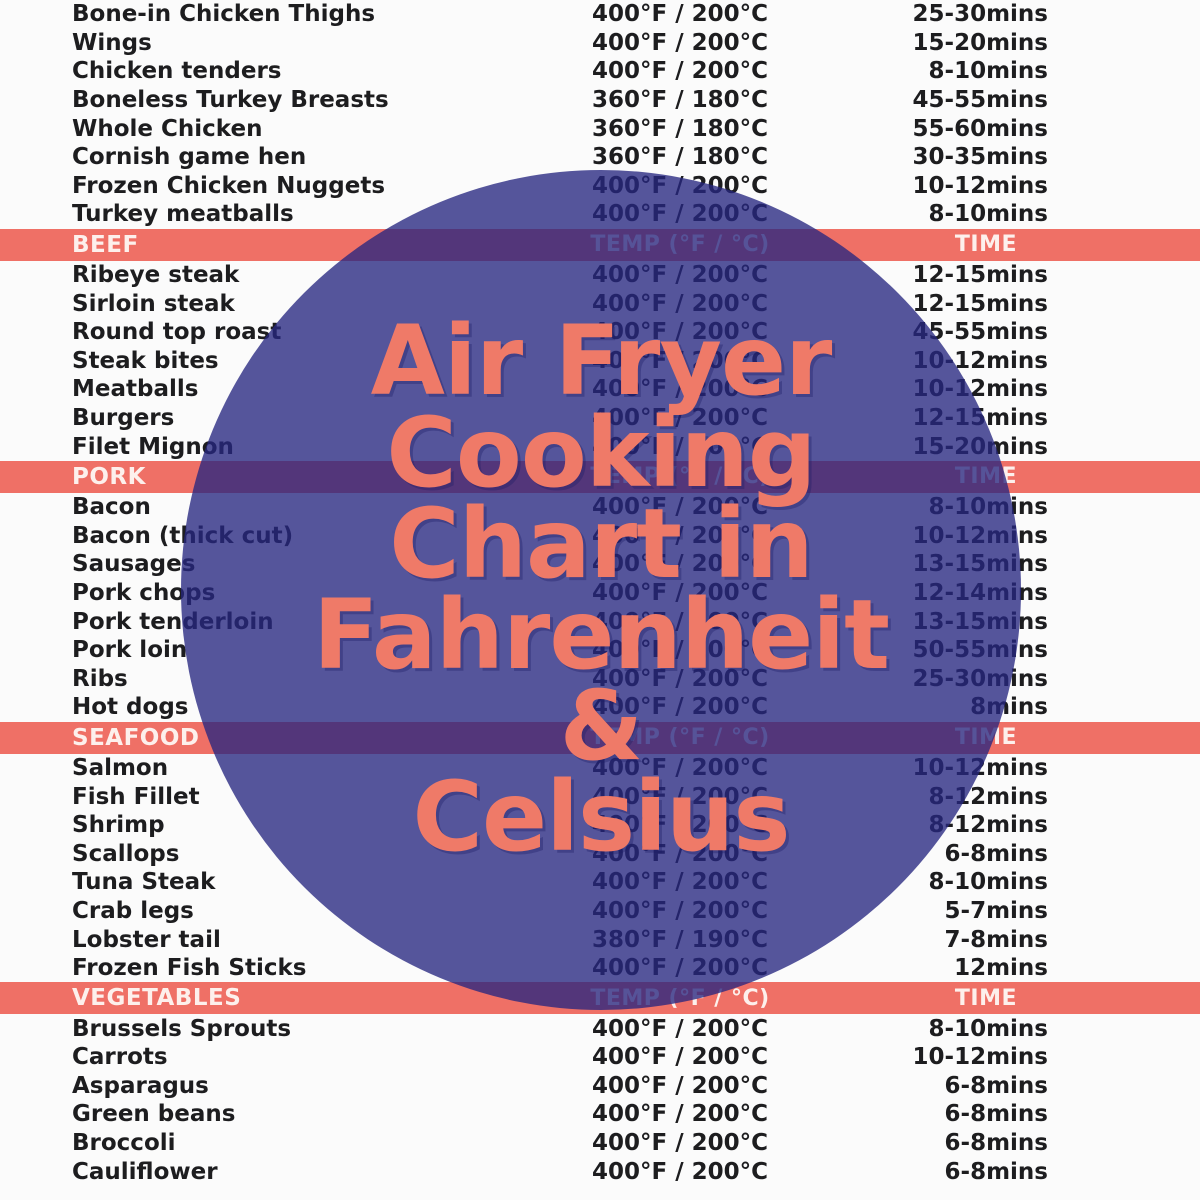 Image resolution: width=1200 pixels, height=1200 pixels. Describe the element at coordinates (600, 1171) in the screenshot. I see `table-row: Cauliflower 400°F / 200°C 6-8mins` at that location.